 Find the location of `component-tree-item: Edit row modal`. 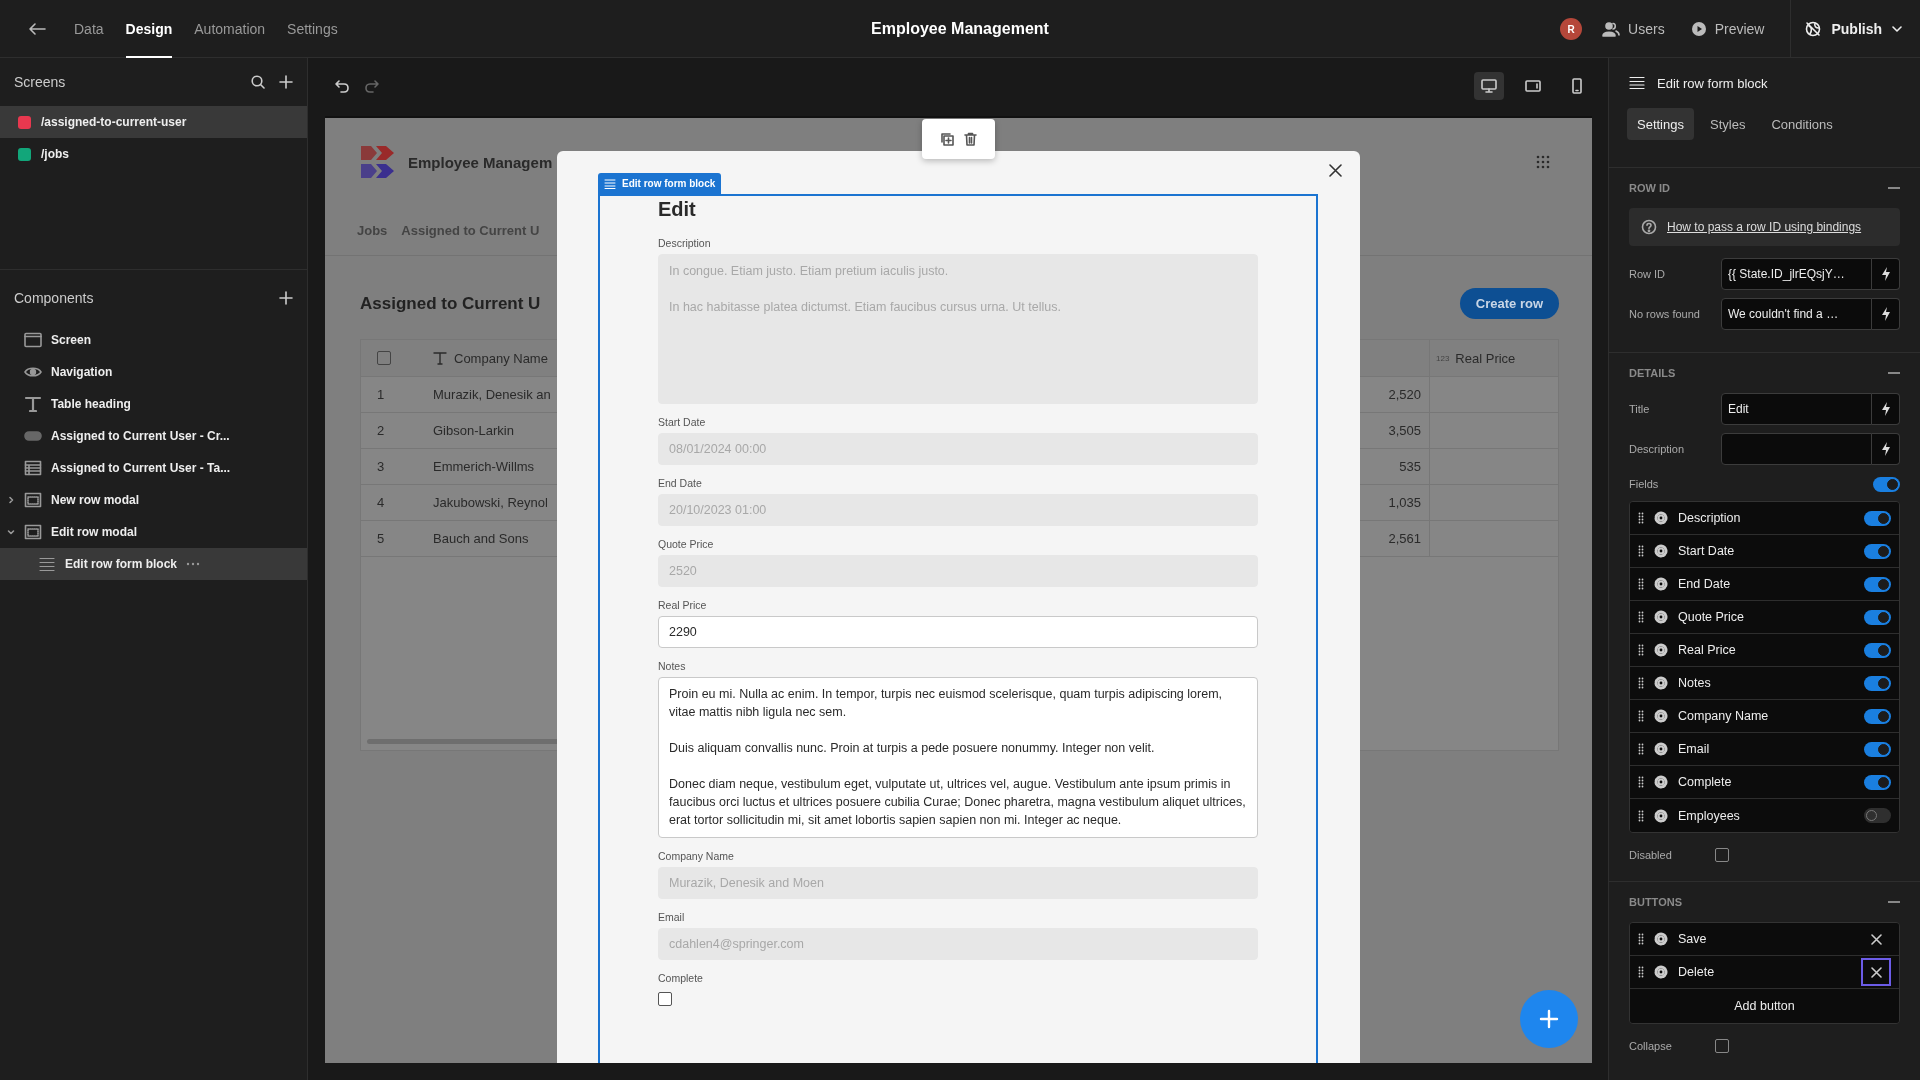

component-tree-item: Edit row modal is located at coordinates (153, 532).